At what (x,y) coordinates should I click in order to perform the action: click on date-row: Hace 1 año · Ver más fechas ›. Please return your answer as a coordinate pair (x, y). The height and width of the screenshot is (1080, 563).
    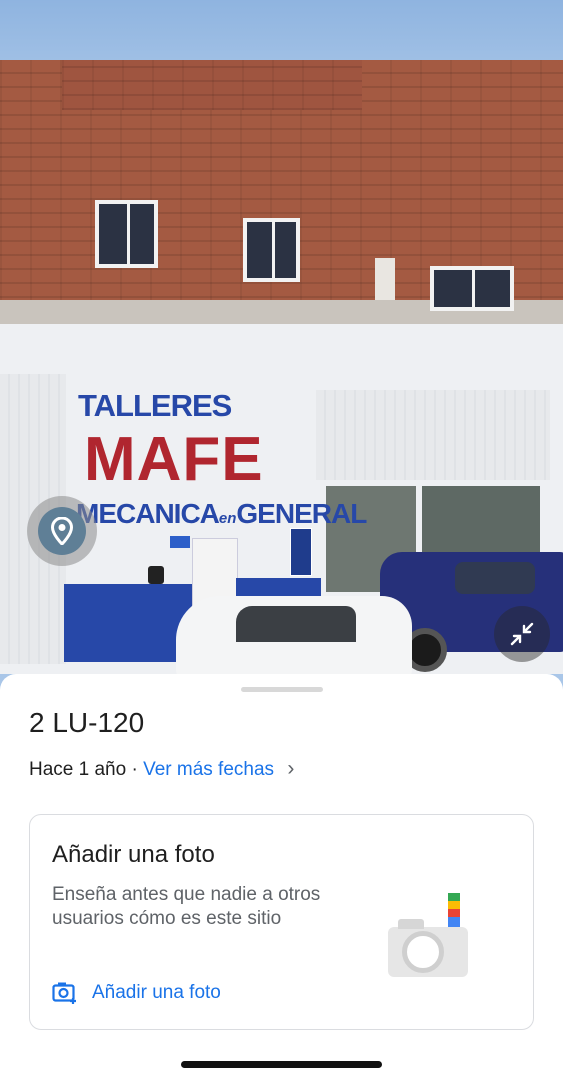
    Looking at the image, I should click on (161, 769).